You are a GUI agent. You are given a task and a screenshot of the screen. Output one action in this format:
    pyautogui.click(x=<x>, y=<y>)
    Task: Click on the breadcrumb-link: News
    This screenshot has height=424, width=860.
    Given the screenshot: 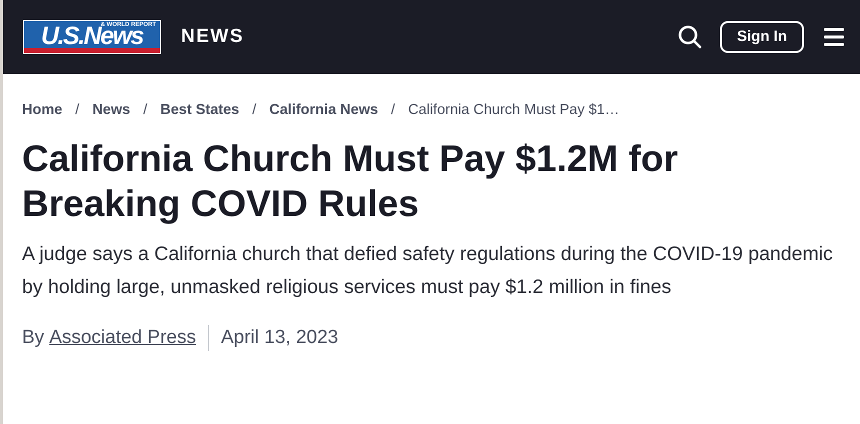 What is the action you would take?
    pyautogui.click(x=111, y=111)
    